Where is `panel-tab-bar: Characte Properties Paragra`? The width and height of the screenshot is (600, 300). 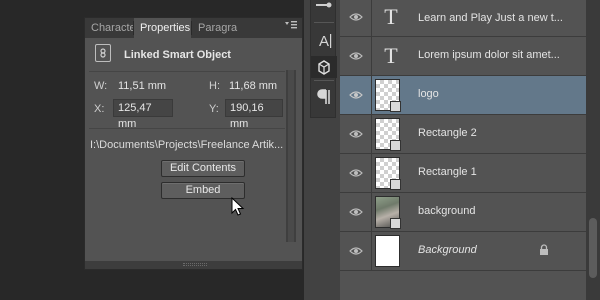
panel-tab-bar: Characte Properties Paragra is located at coordinates (193, 28).